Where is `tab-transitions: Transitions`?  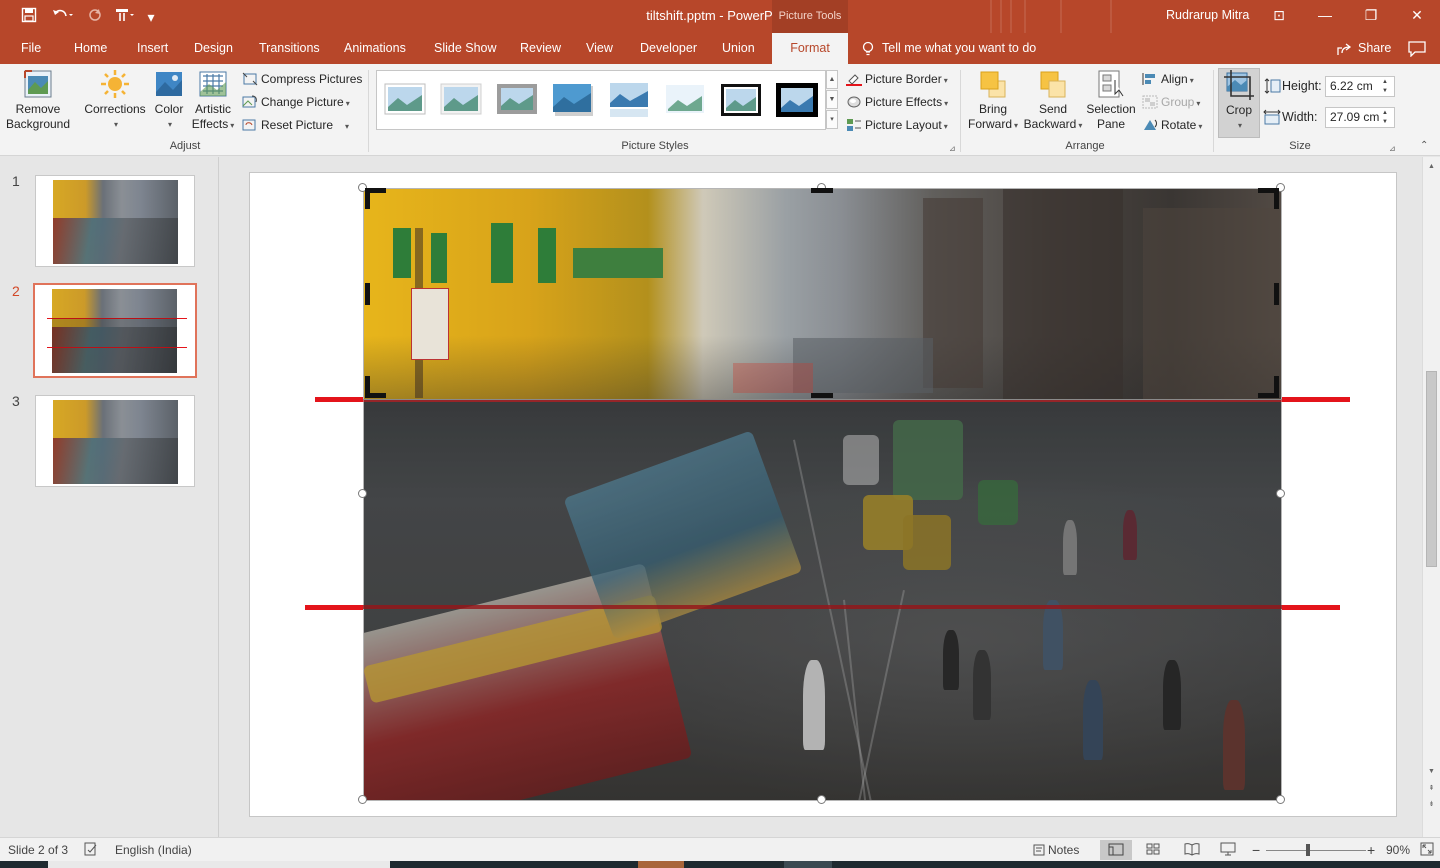
tab-transitions: Transitions is located at coordinates (289, 48).